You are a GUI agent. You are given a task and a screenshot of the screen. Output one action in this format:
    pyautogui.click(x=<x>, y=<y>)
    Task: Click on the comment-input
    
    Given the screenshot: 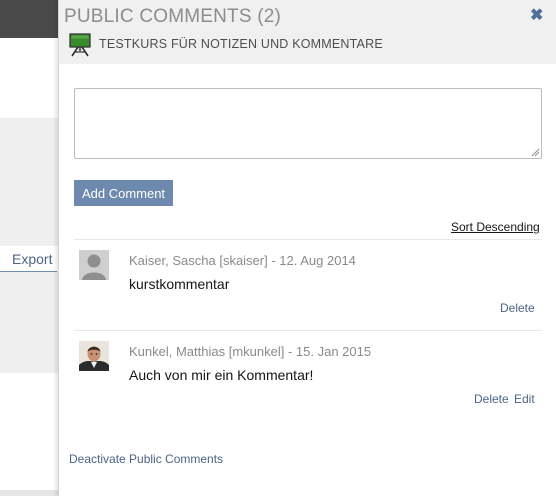 What is the action you would take?
    pyautogui.click(x=308, y=123)
    